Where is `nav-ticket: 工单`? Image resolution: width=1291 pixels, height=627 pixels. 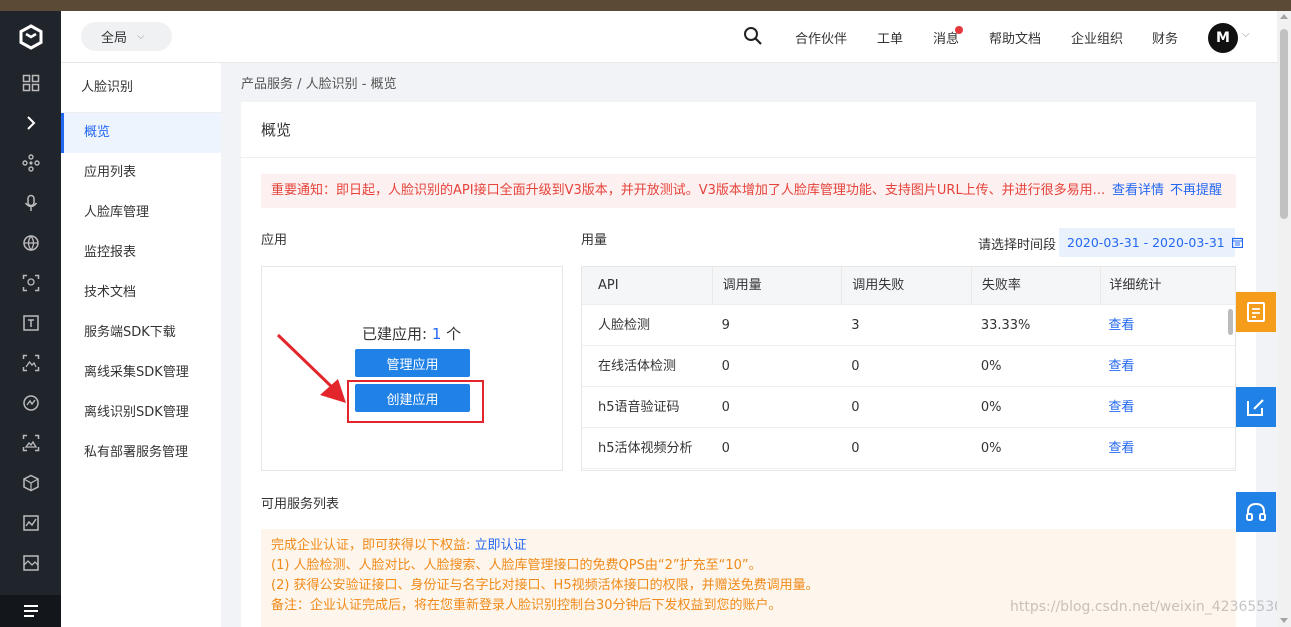
nav-ticket: 工单 is located at coordinates (890, 37).